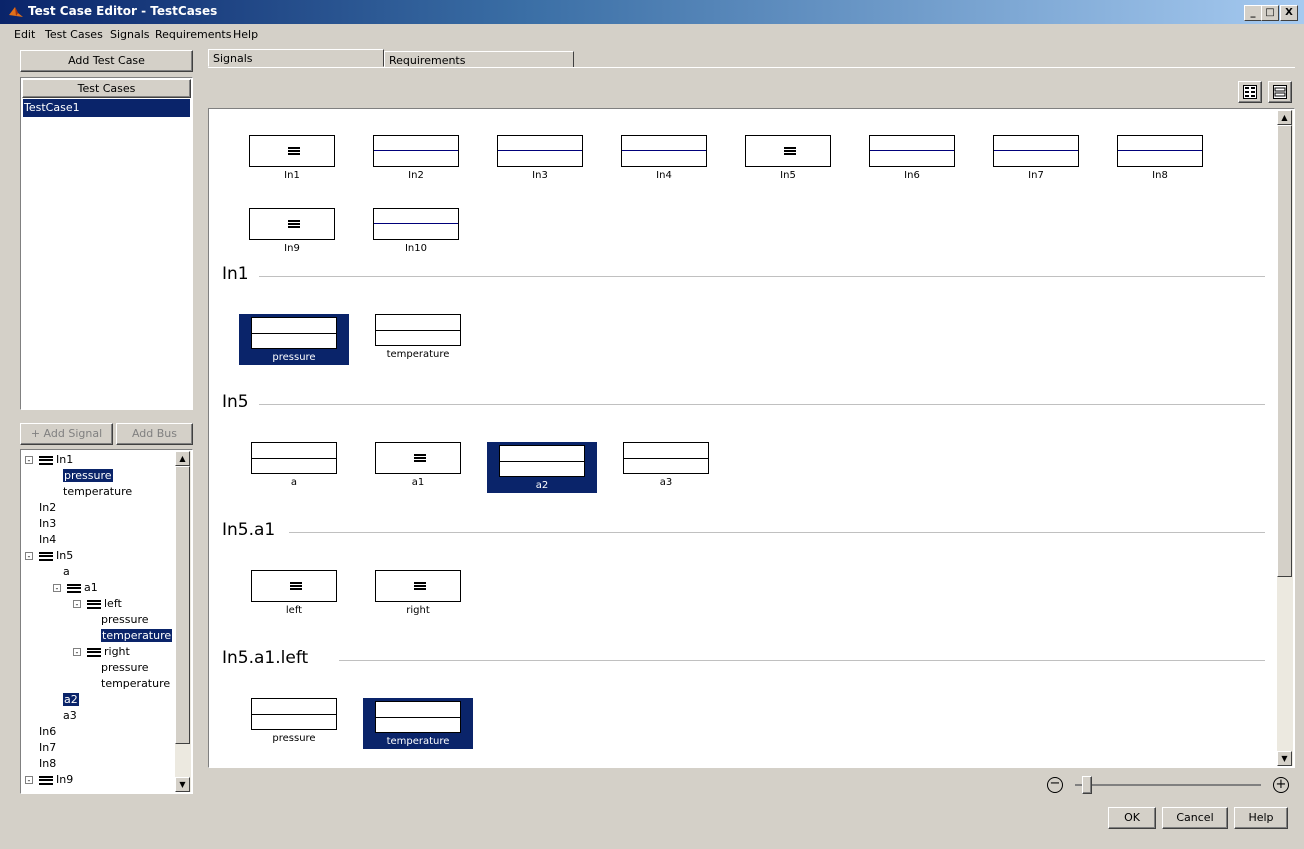 Image resolution: width=1304 pixels, height=849 pixels. What do you see at coordinates (479, 59) in the screenshot?
I see `tab-requirements: Requirements` at bounding box center [479, 59].